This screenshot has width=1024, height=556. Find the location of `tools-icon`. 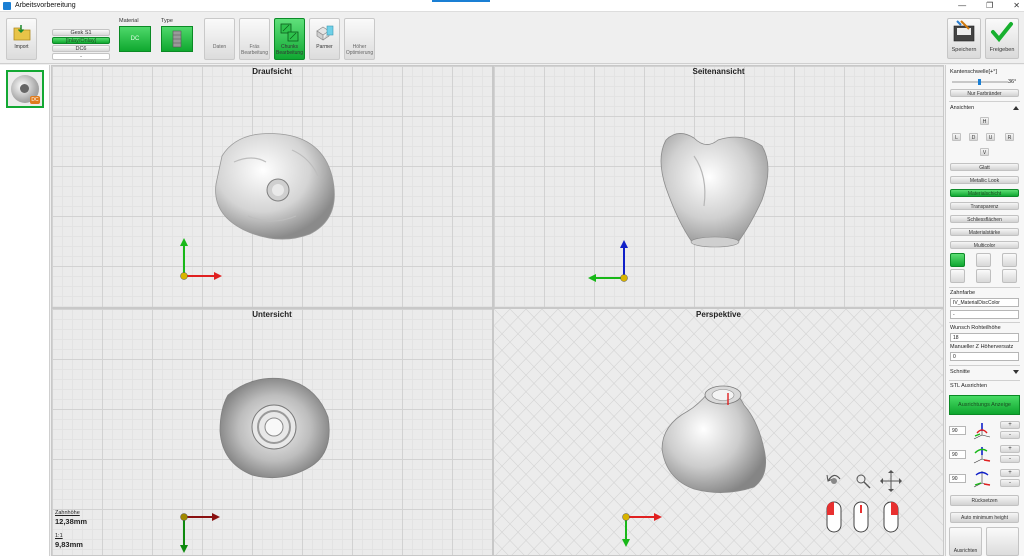

tools-icon is located at coordinates (957, 276).